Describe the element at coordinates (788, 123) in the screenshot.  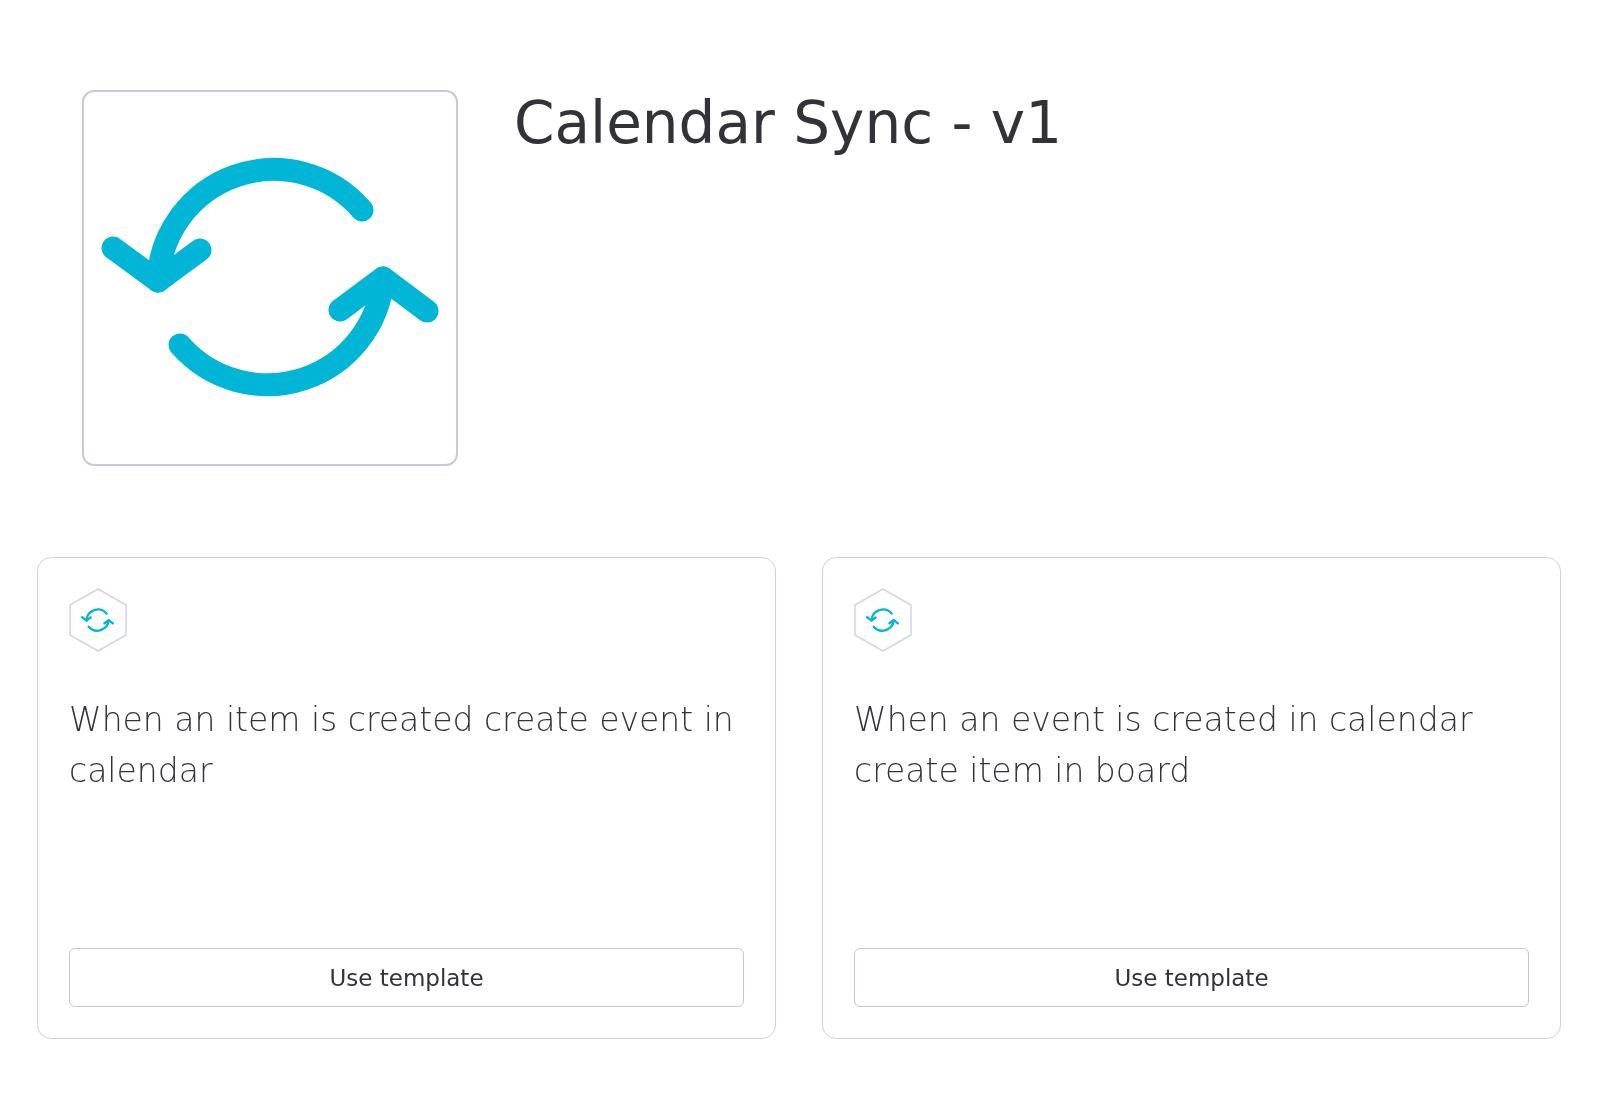
I see `template-title: Calendar Sync - v1` at that location.